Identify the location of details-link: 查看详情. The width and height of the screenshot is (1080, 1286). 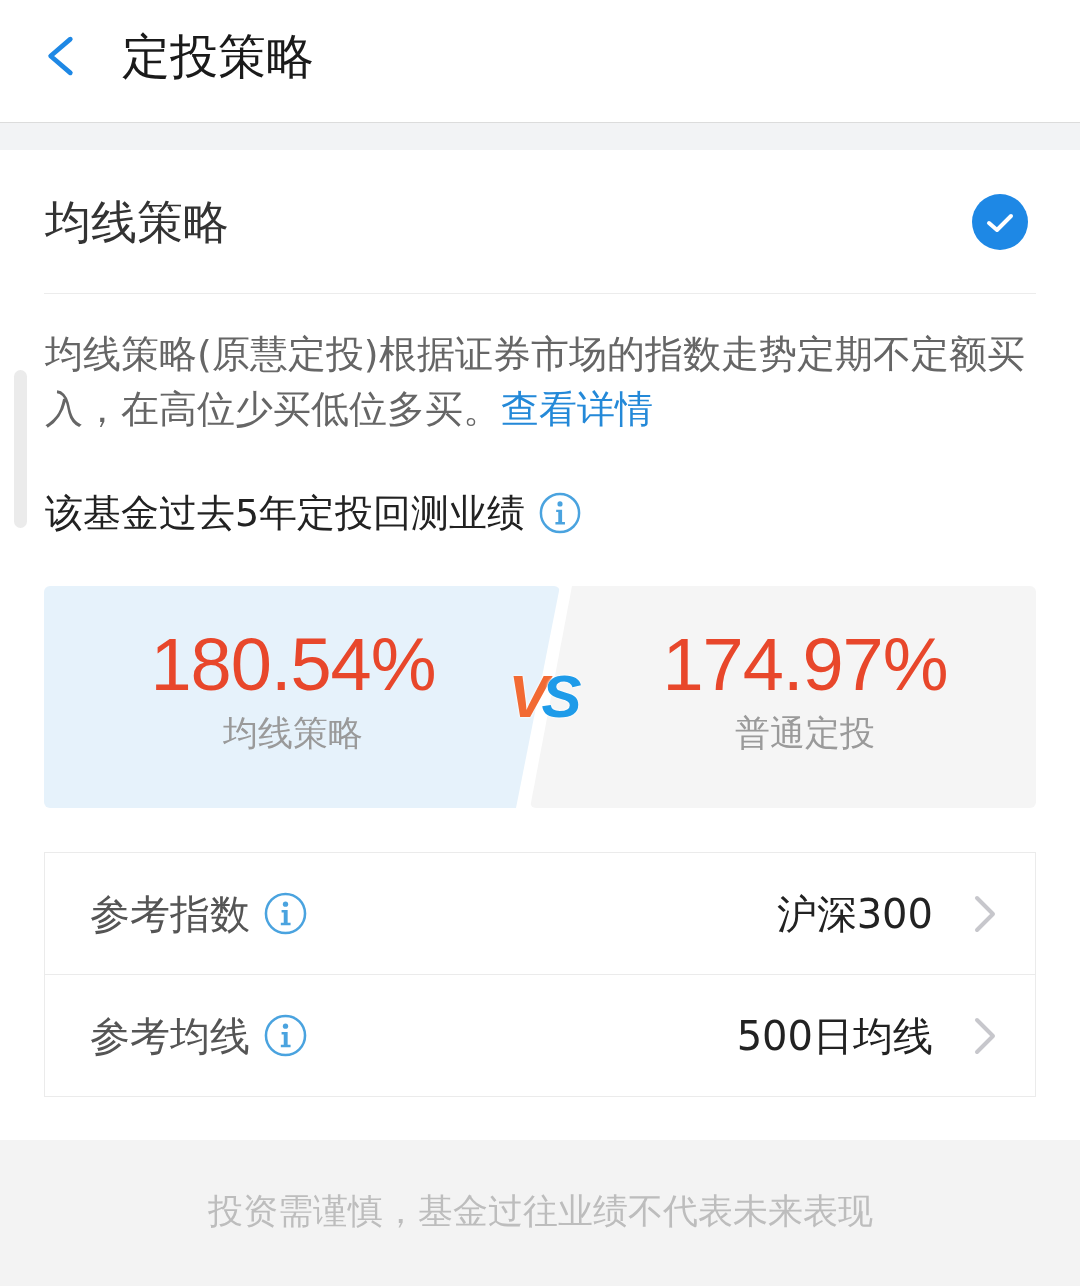
(577, 409).